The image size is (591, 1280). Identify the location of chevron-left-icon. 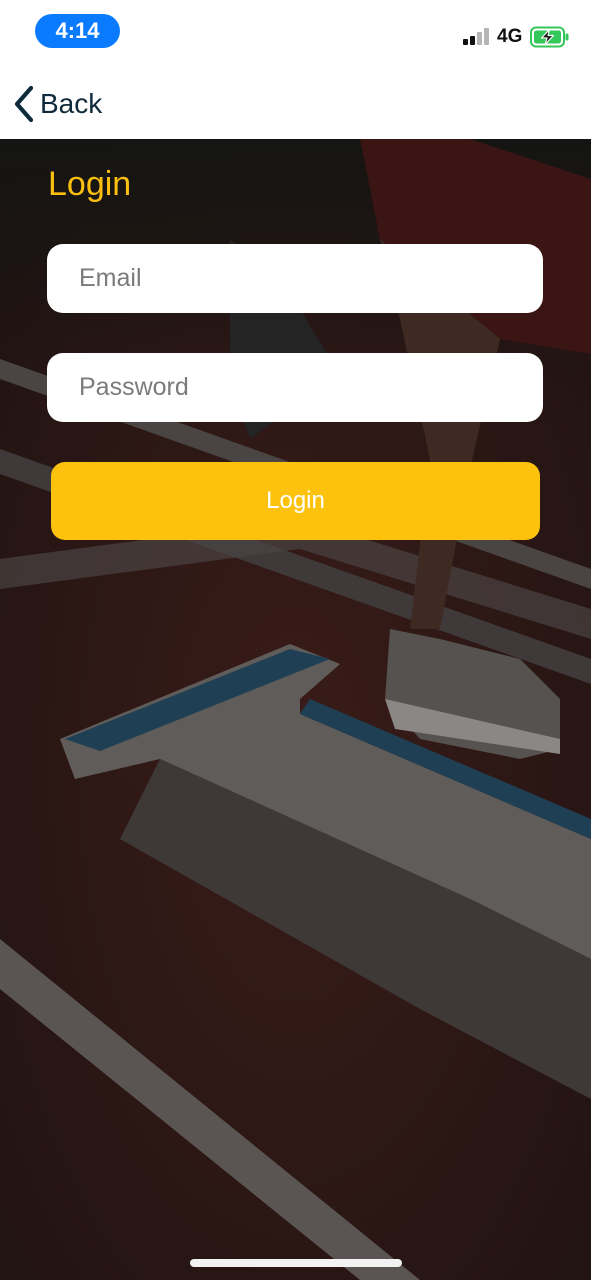
(24, 104).